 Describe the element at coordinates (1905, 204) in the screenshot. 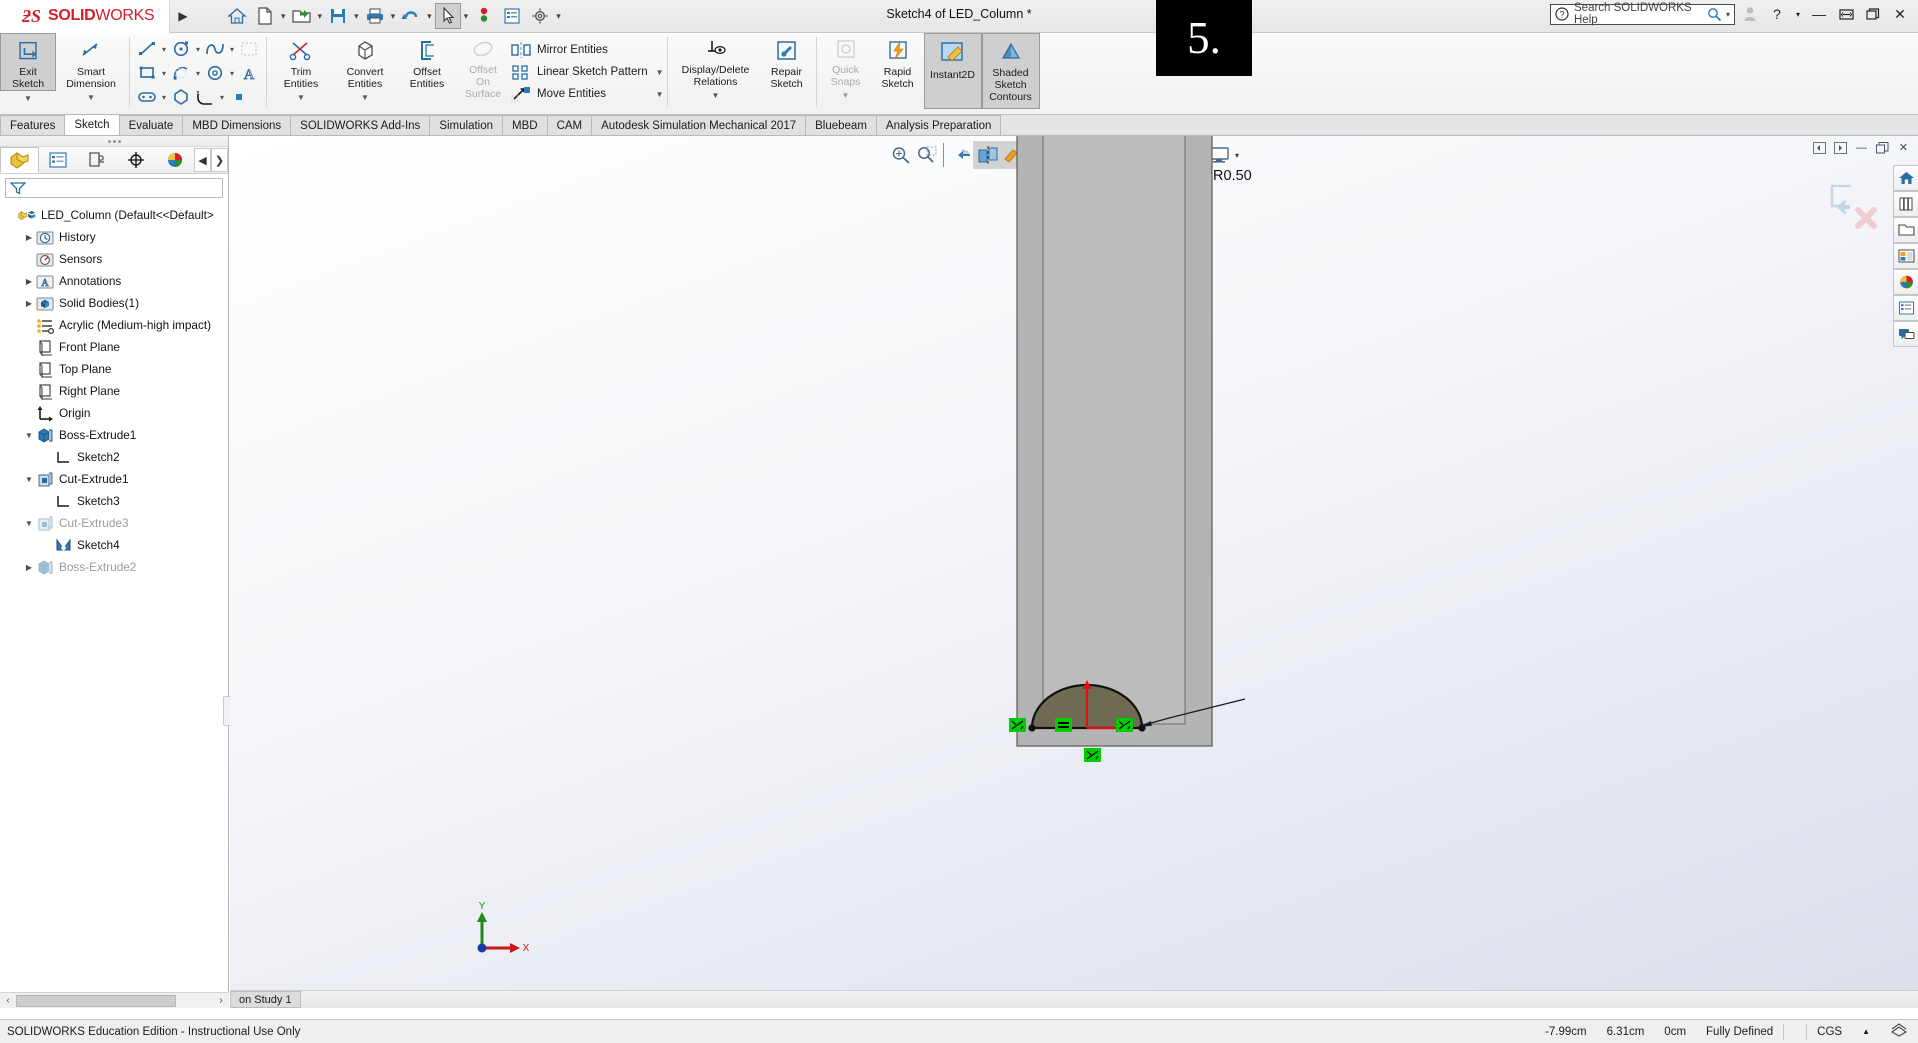

I see `design-library-icon` at that location.